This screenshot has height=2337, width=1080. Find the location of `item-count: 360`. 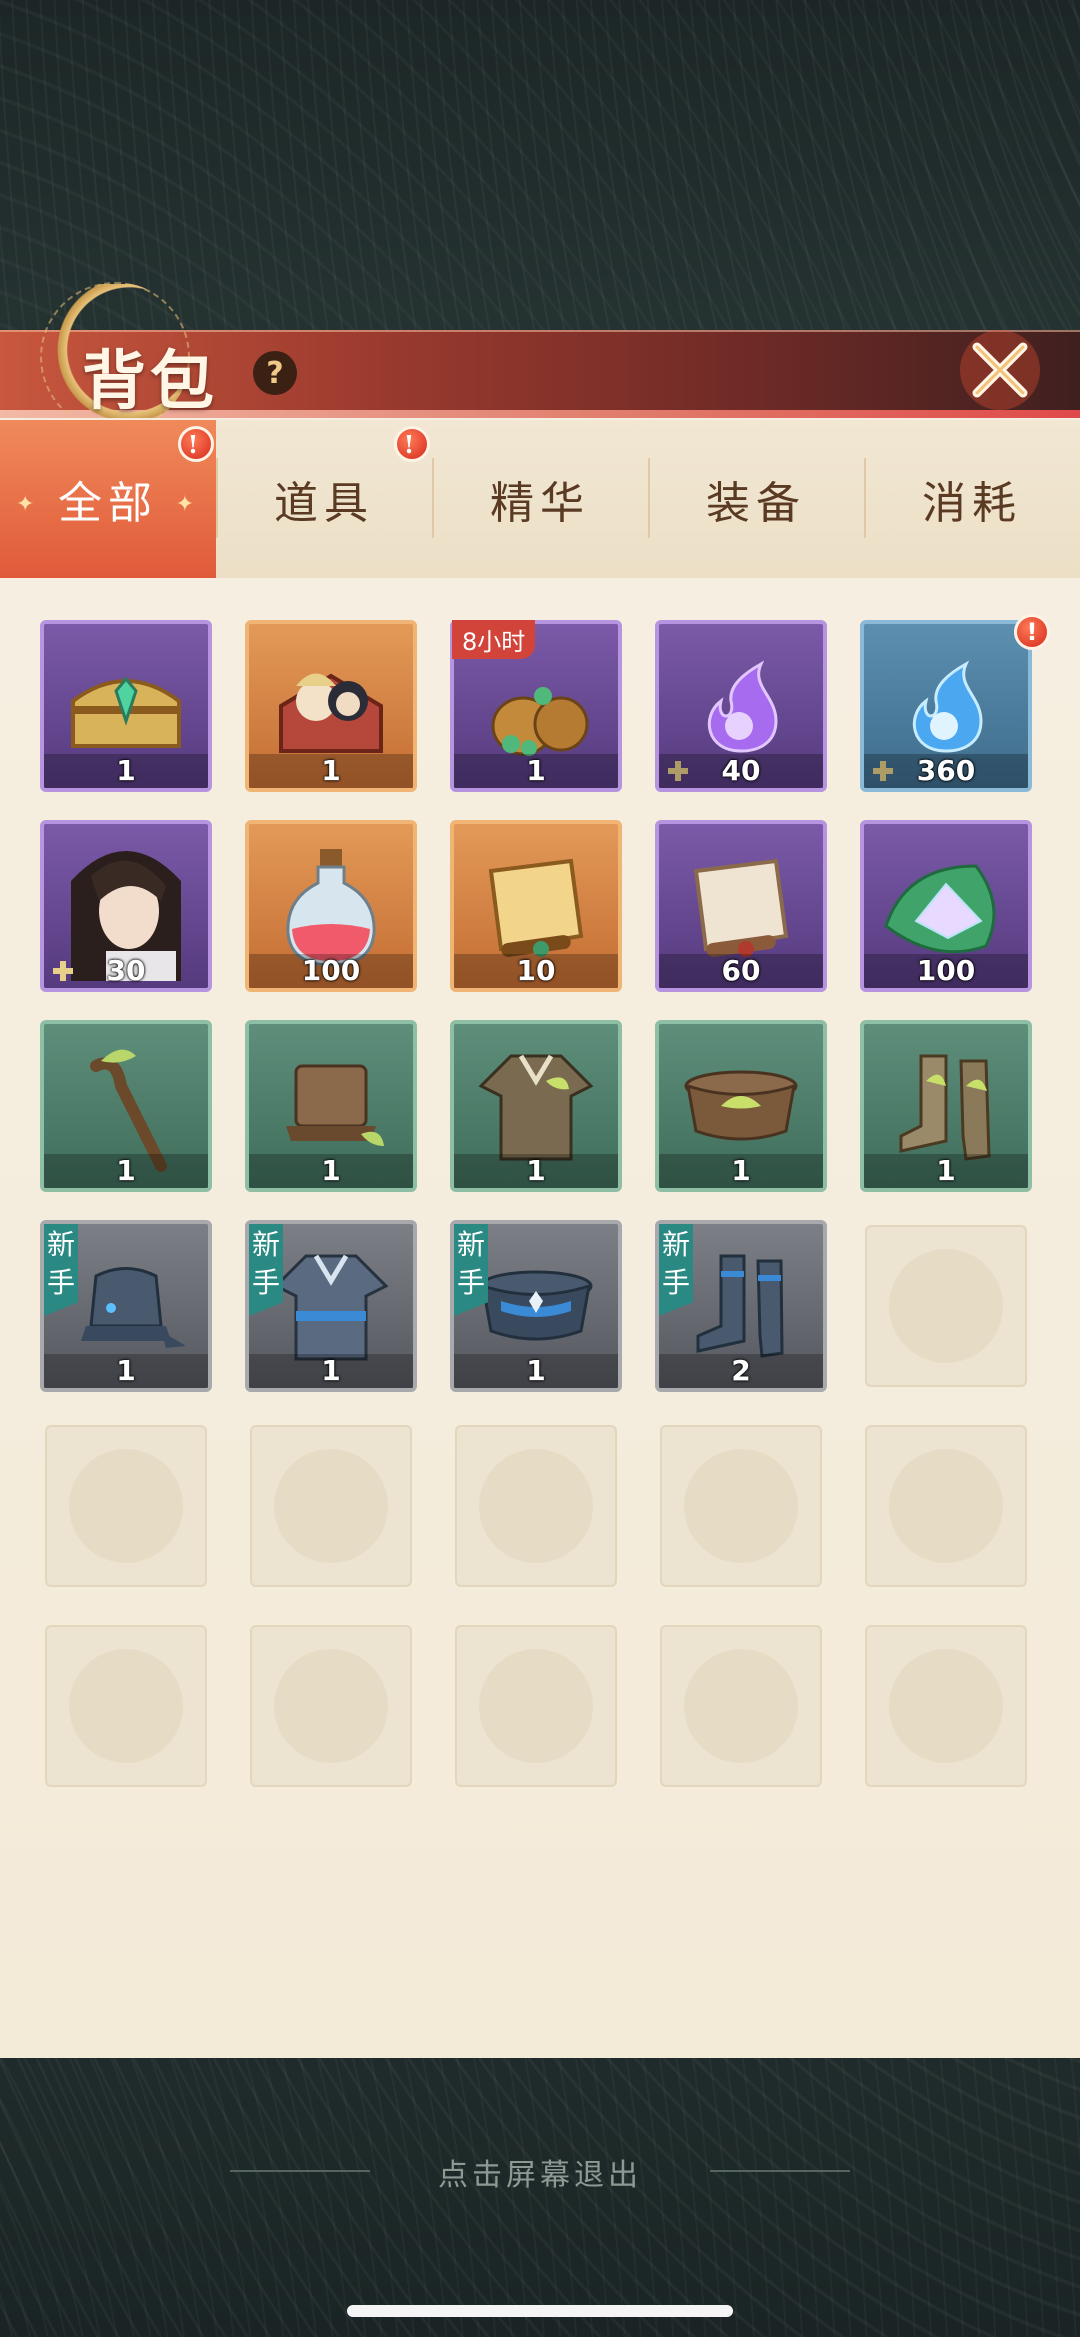

item-count: 360 is located at coordinates (946, 770).